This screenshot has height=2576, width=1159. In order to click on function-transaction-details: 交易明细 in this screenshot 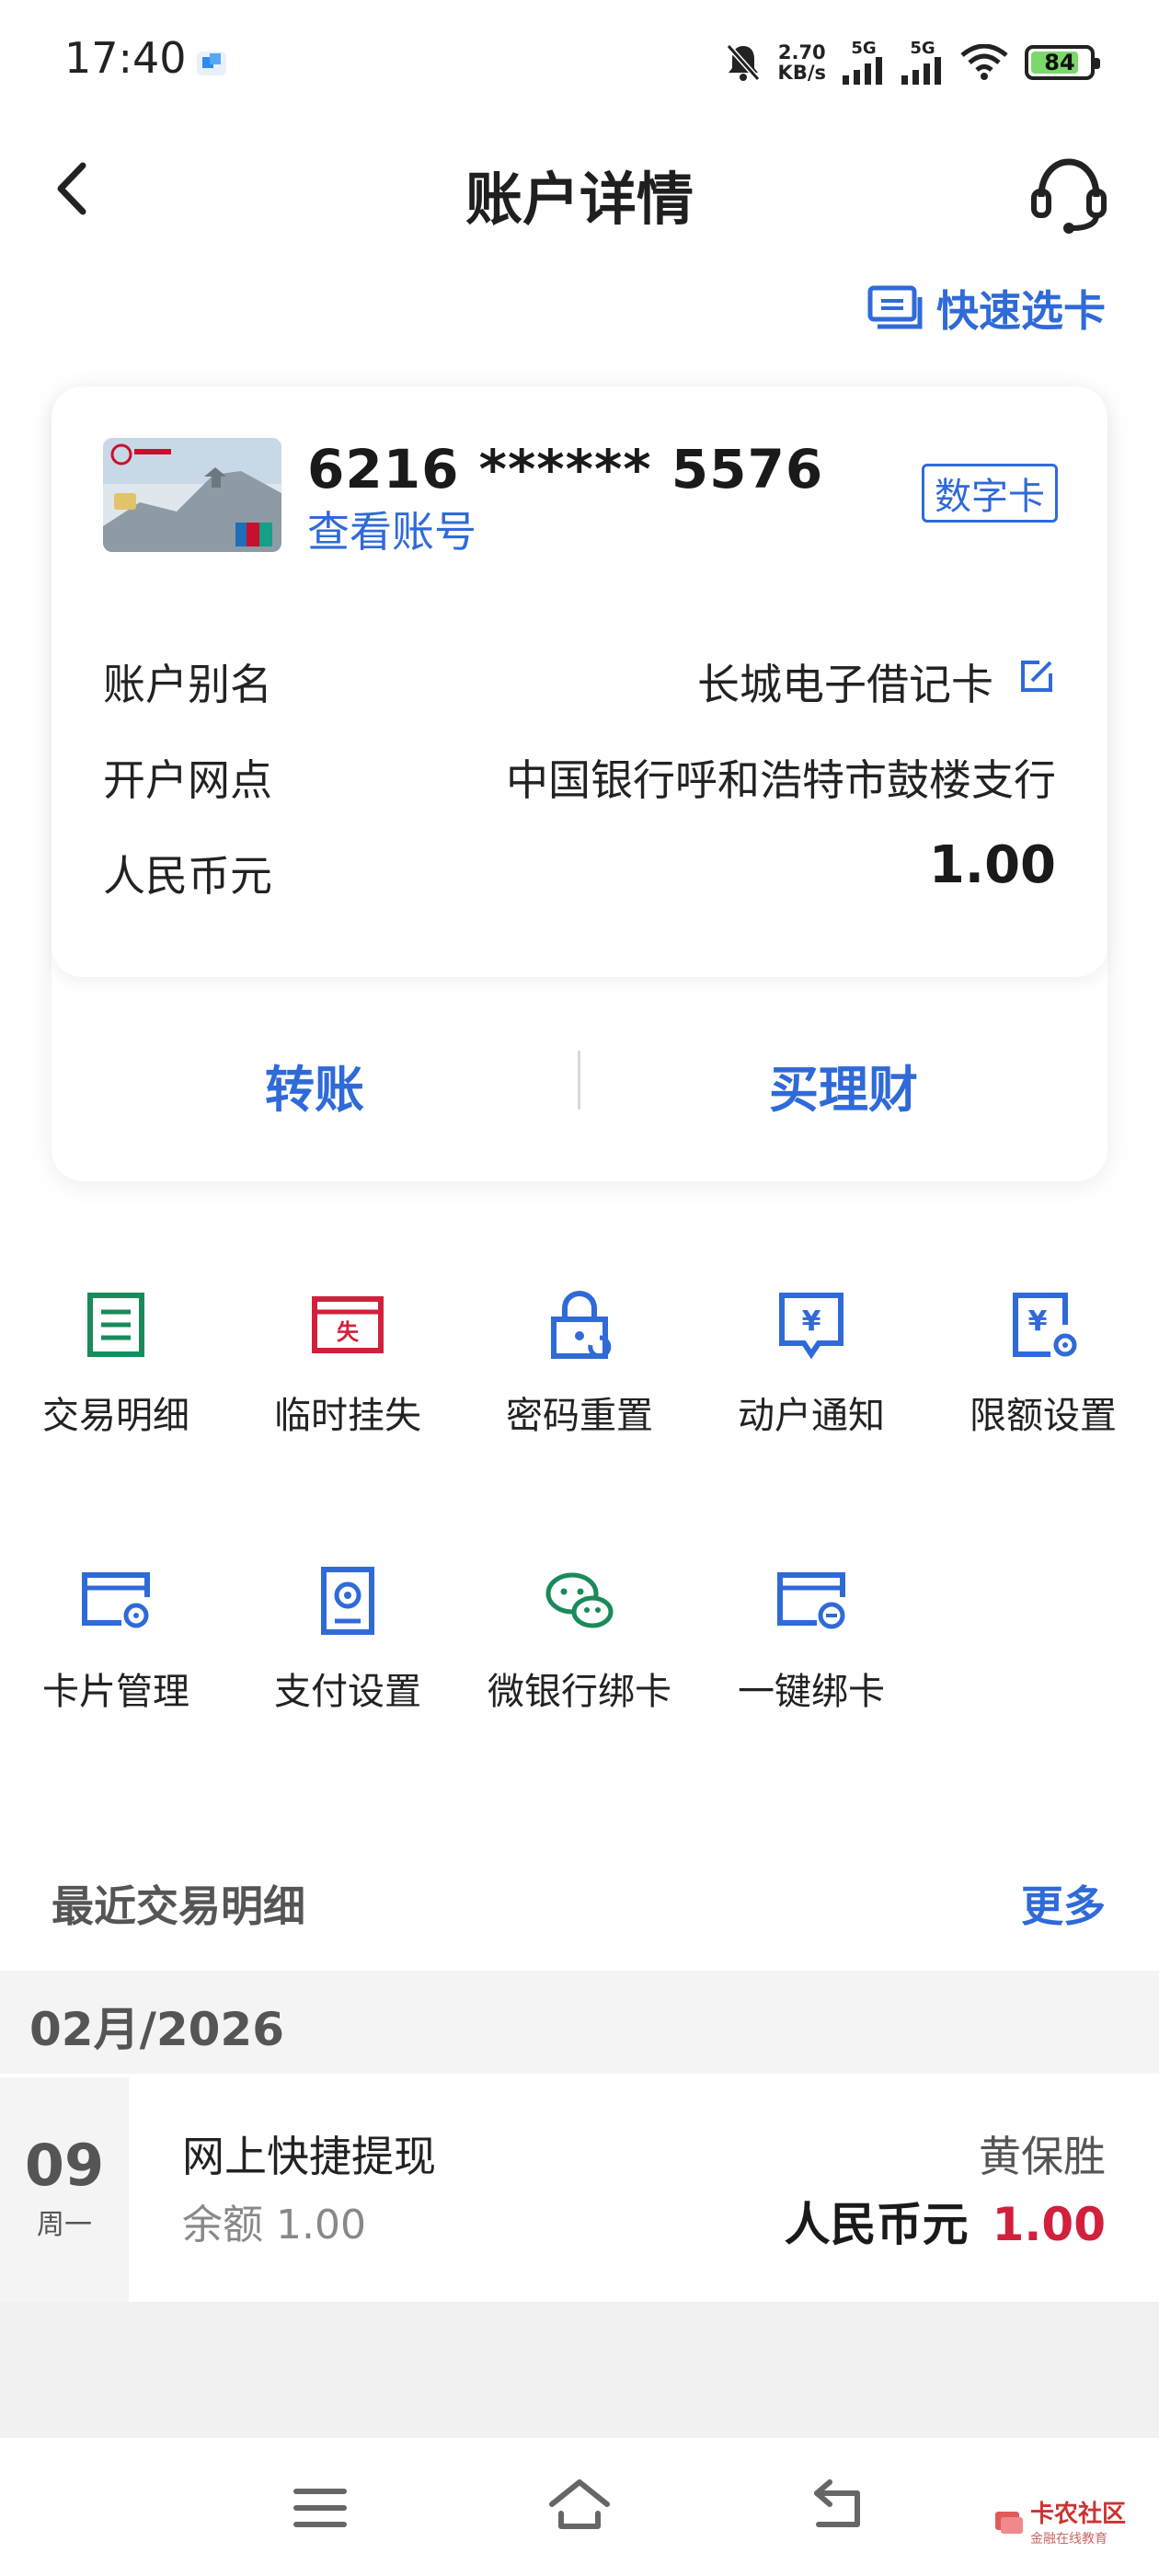, I will do `click(116, 1363)`.